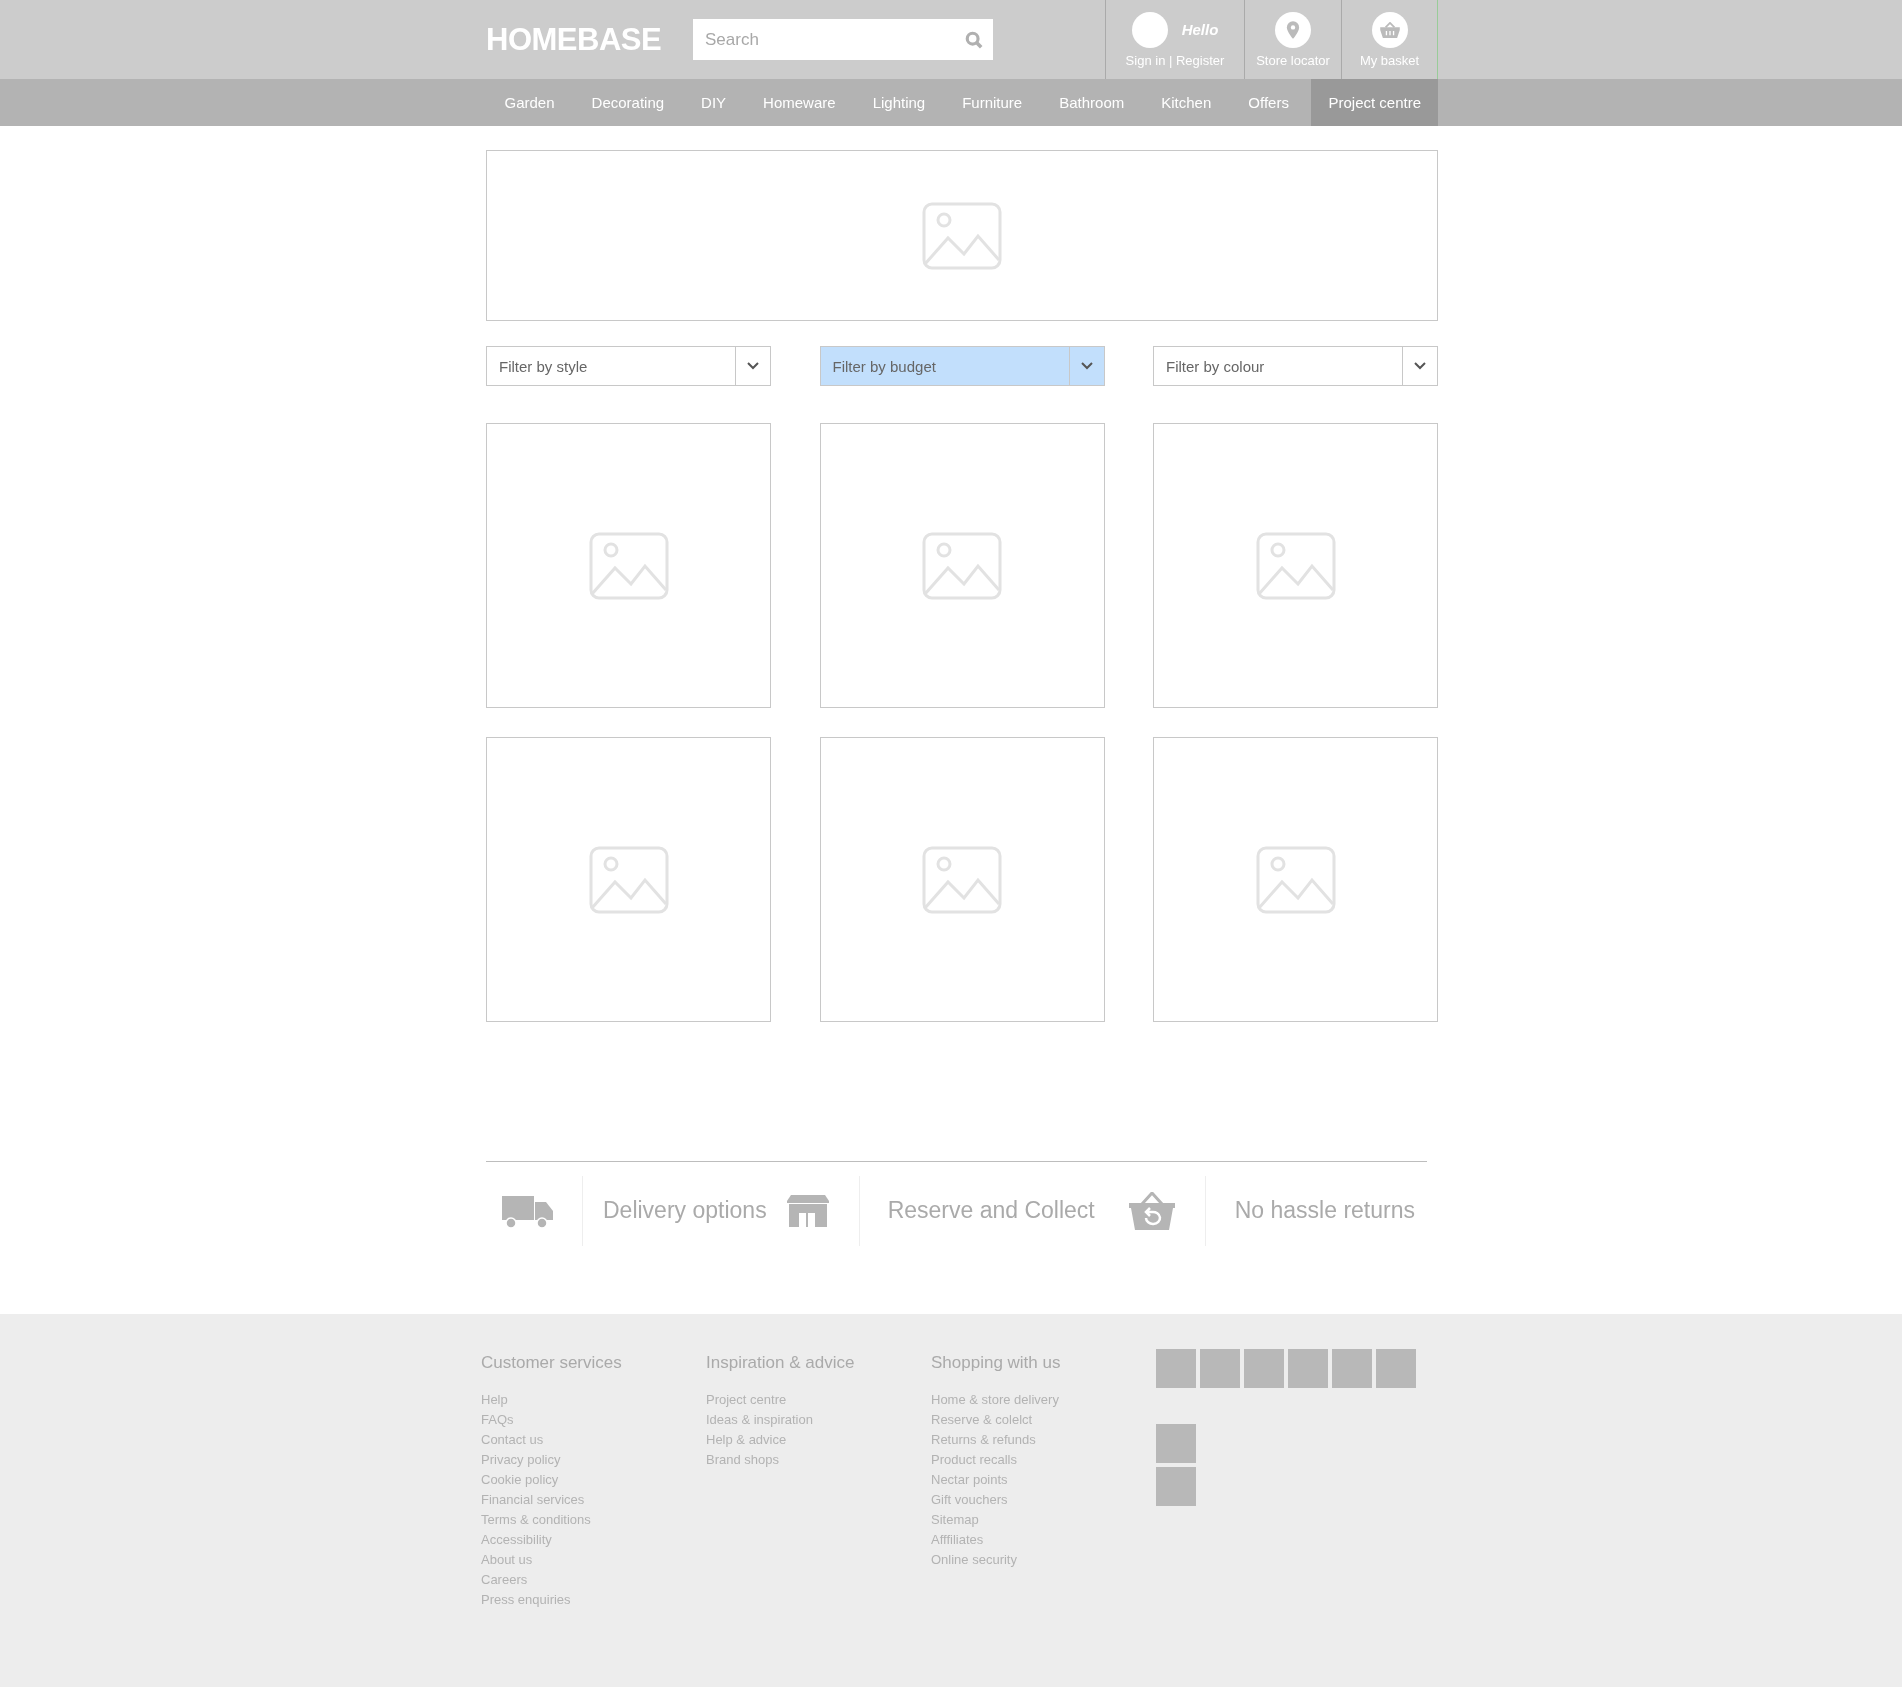 This screenshot has width=1902, height=1687. Describe the element at coordinates (843, 39) in the screenshot. I see `search-field: Search` at that location.